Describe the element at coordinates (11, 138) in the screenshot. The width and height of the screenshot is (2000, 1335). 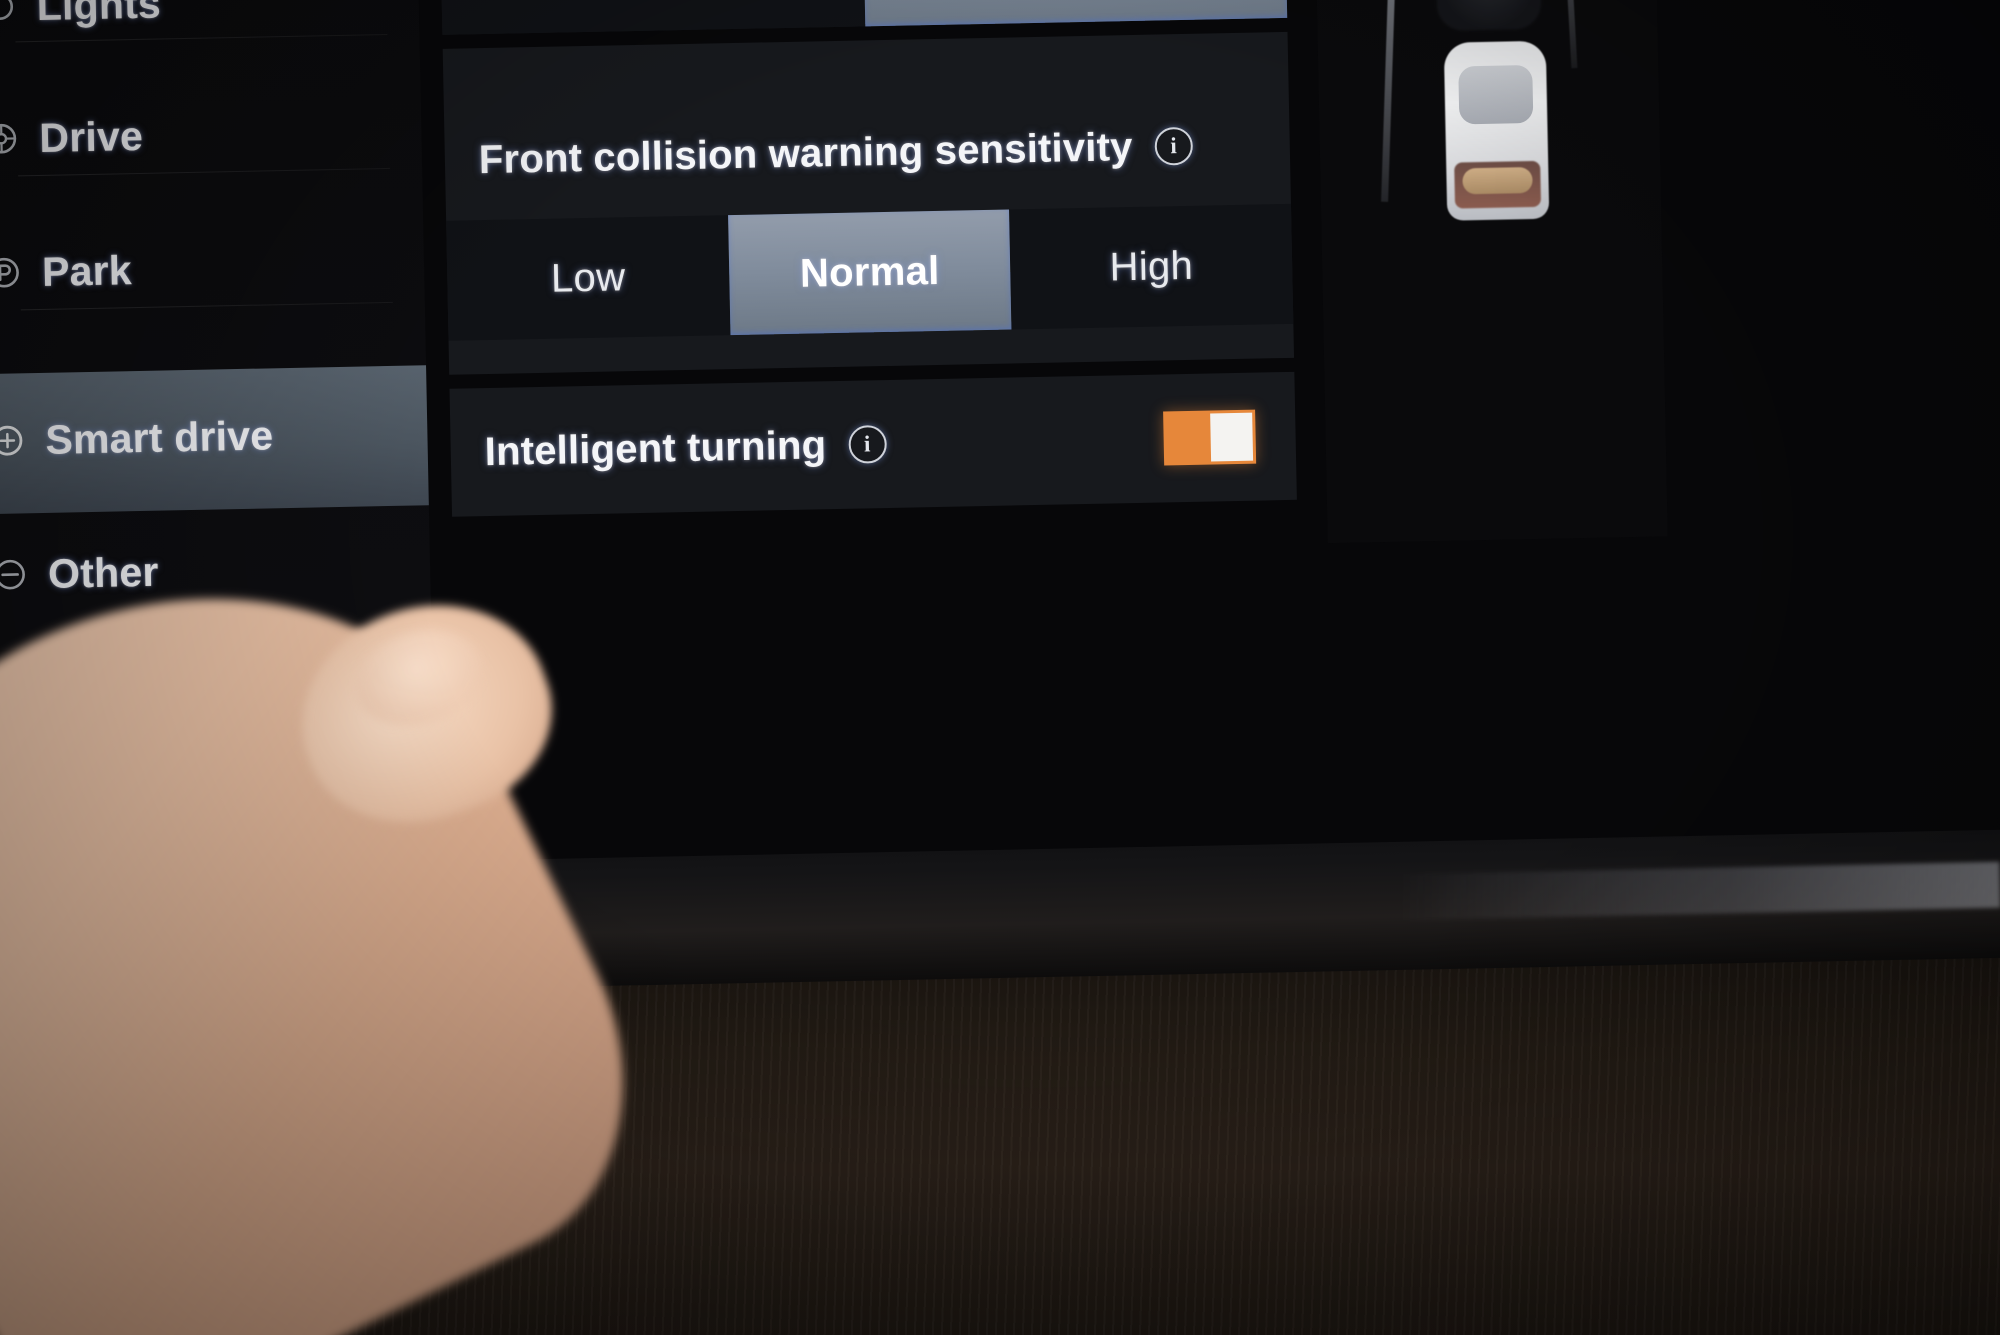
I see `drive-icon` at that location.